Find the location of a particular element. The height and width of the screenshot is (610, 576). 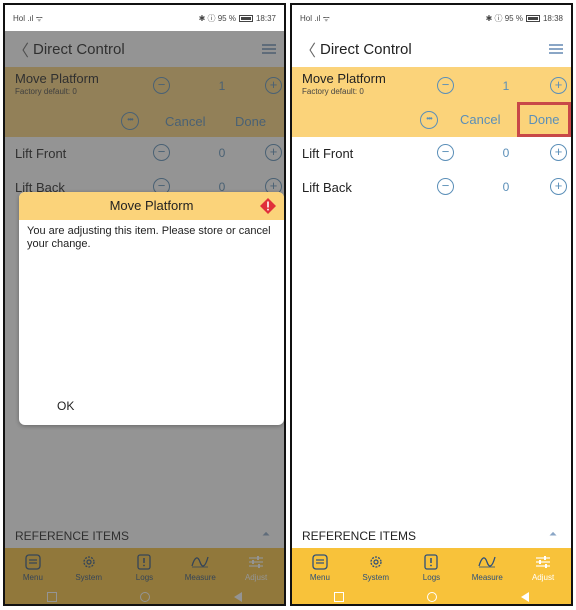

status-bar: Hol .ıl ᯤ ✱ ⓘ 95 % 18:38 is located at coordinates (431, 18).